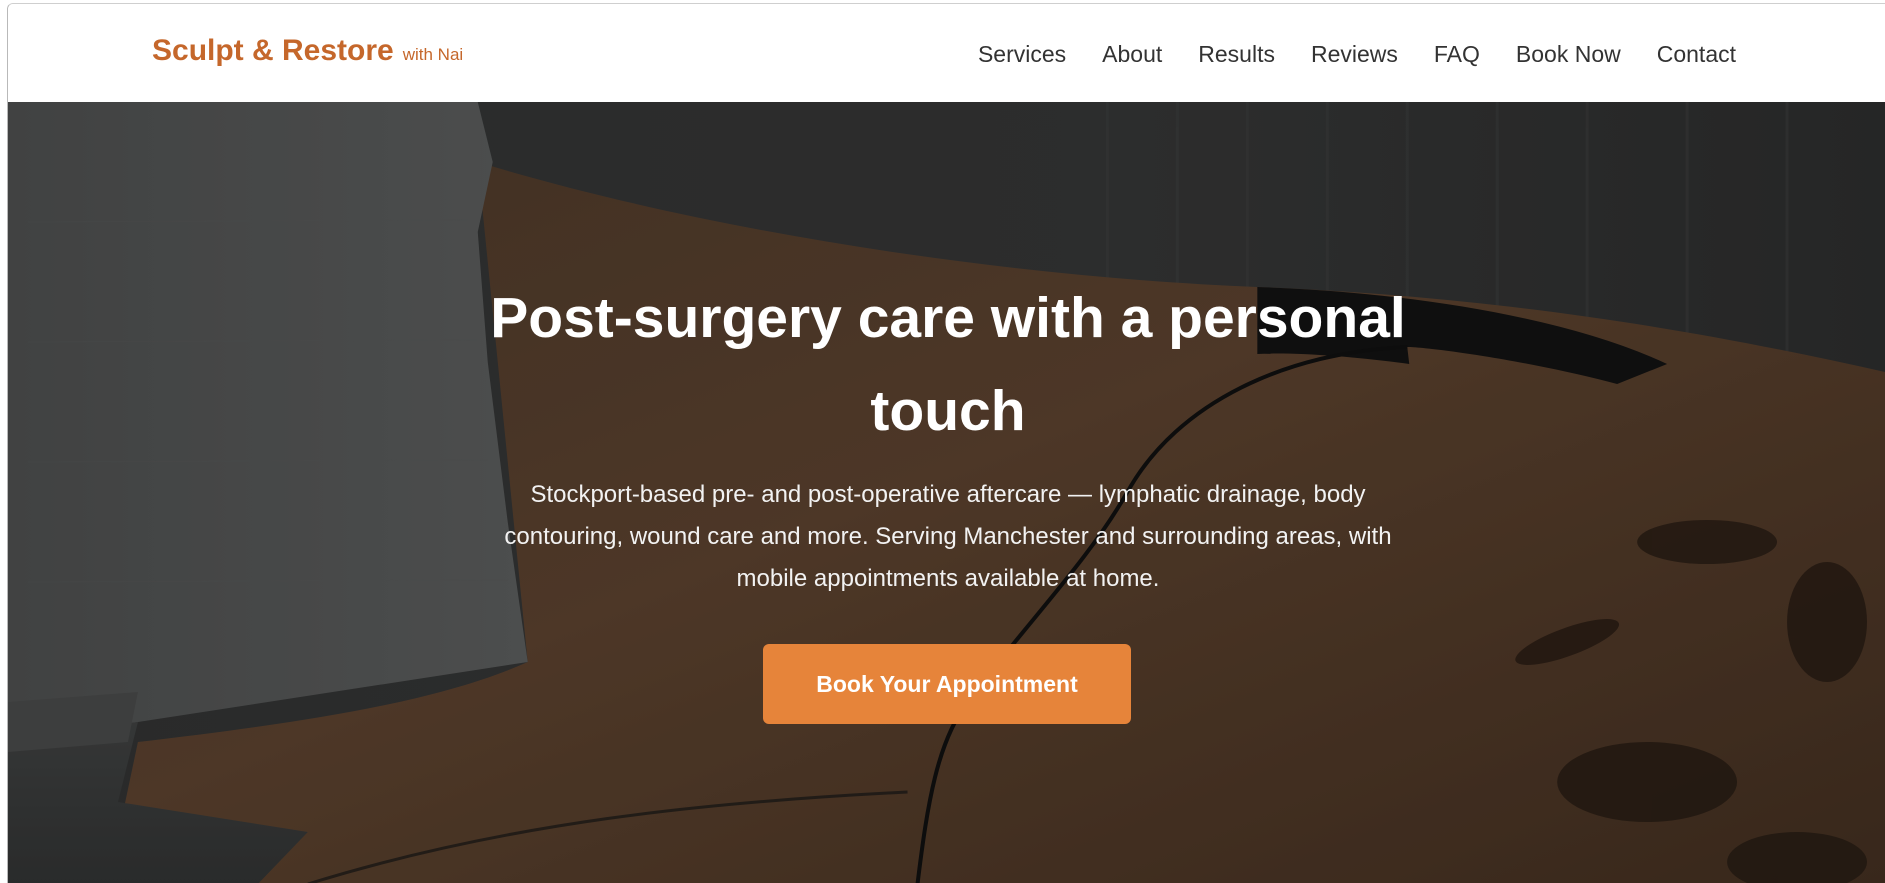  Describe the element at coordinates (433, 54) in the screenshot. I see `brand-tagline: with Nai` at that location.